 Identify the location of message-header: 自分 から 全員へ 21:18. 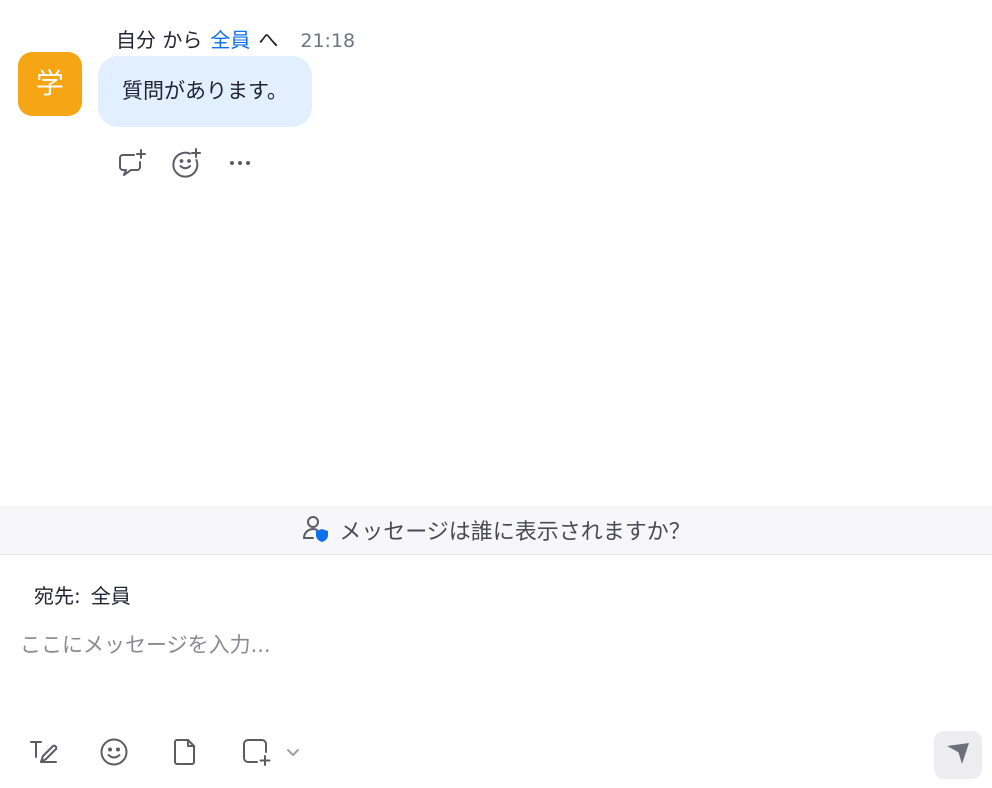
(235, 40).